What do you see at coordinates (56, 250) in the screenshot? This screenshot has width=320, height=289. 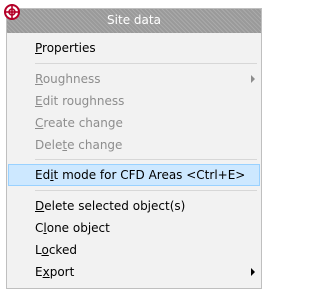 I see `menu-item-label: Locked` at bounding box center [56, 250].